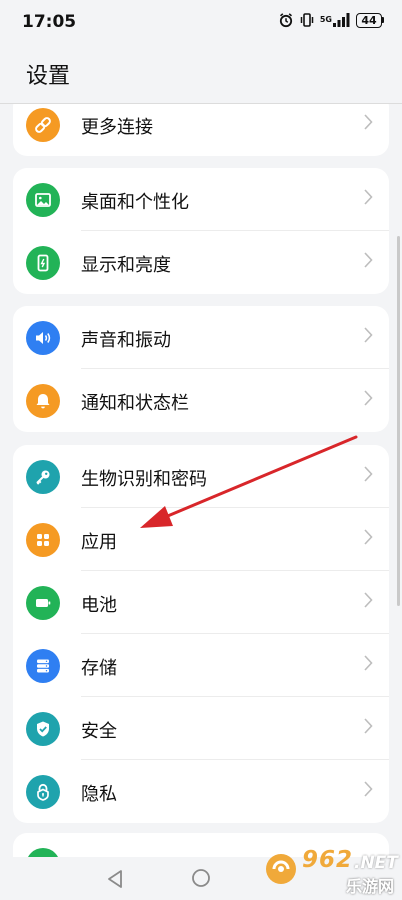 This screenshot has width=402, height=900. Describe the element at coordinates (99, 542) in the screenshot. I see `settings-item-label: 应用` at that location.